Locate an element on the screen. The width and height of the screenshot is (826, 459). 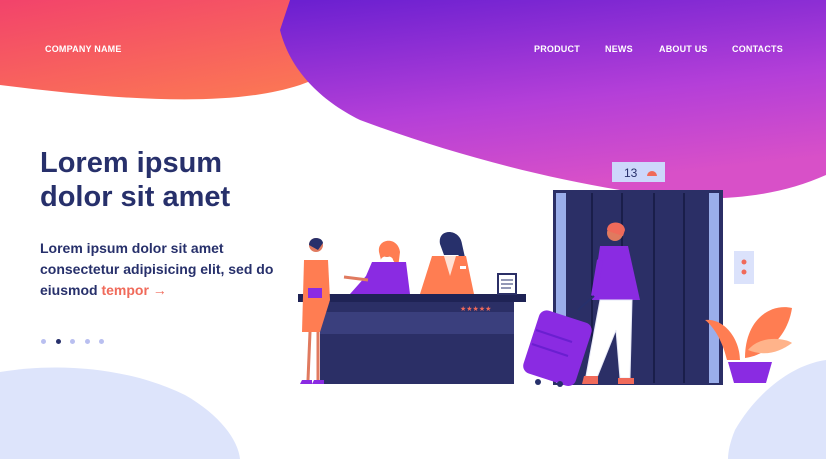
receptionist-right is located at coordinates (447, 263).